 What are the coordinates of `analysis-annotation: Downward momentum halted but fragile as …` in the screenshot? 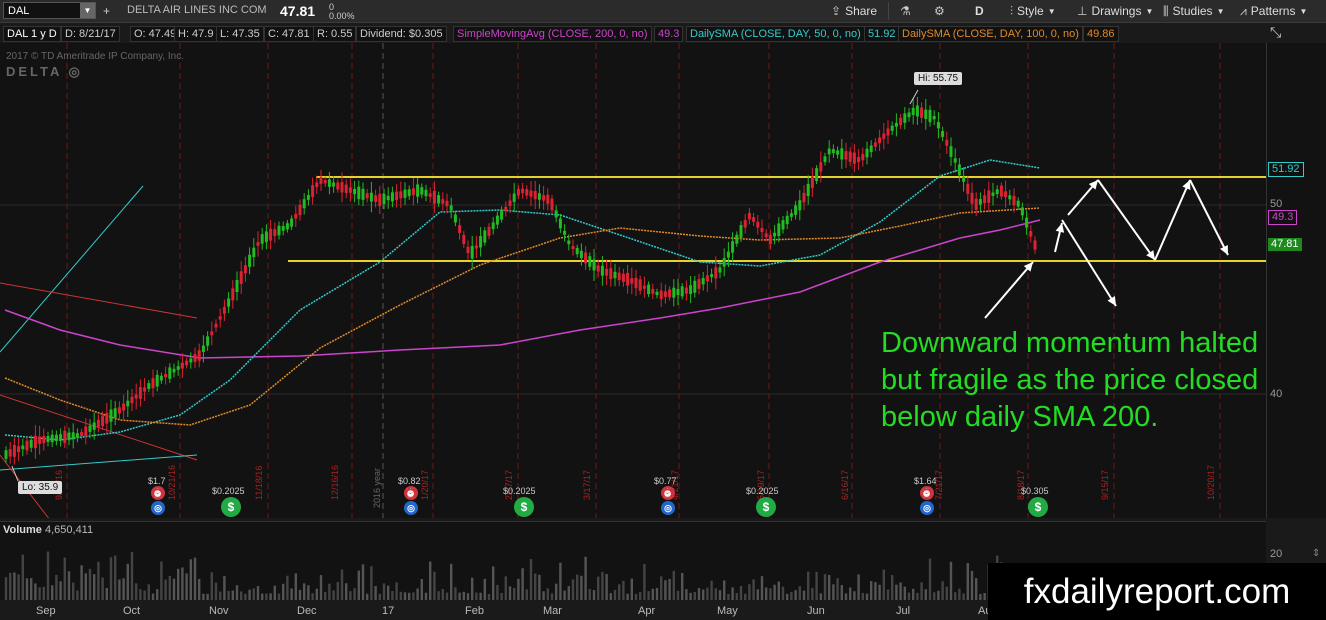 It's located at (1069, 380).